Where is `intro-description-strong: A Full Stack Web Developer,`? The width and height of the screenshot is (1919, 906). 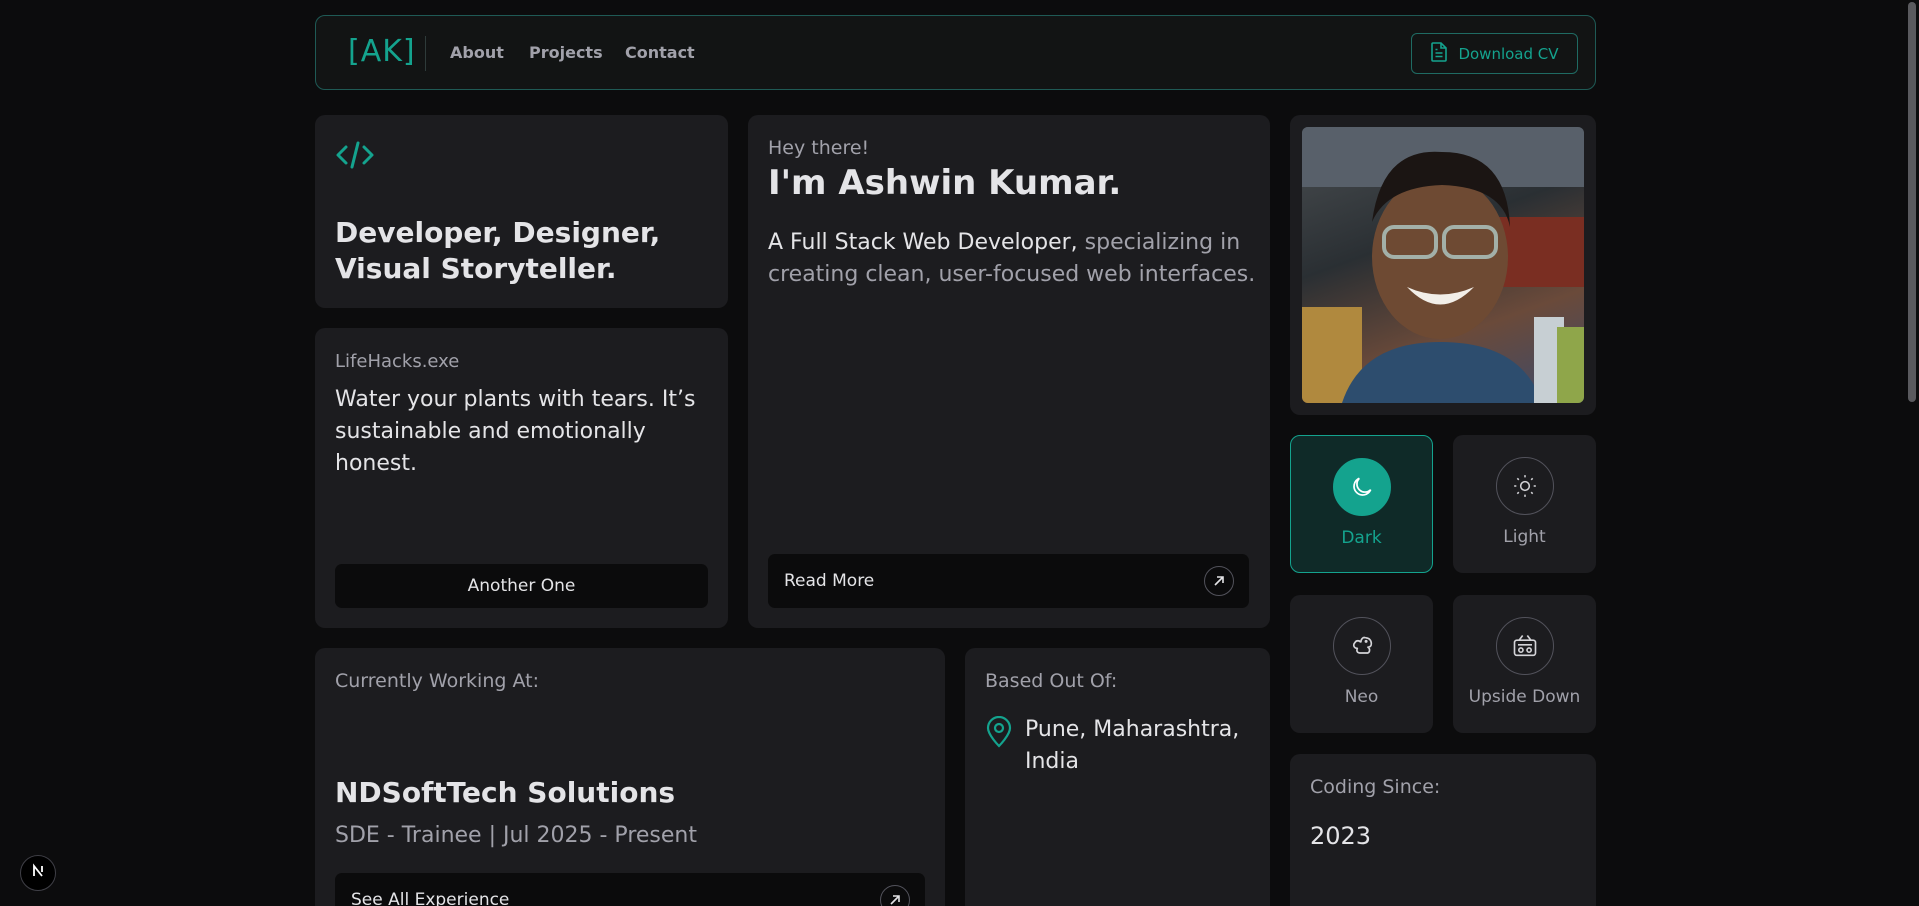 intro-description-strong: A Full Stack Web Developer, is located at coordinates (923, 242).